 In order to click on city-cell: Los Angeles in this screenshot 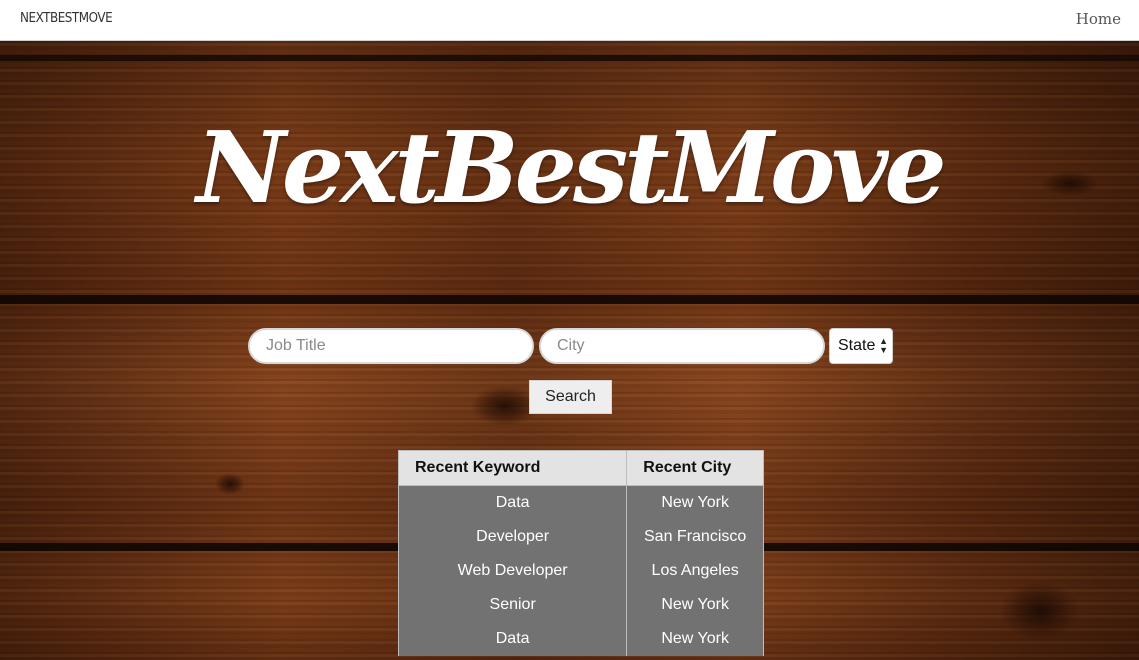, I will do `click(695, 571)`.